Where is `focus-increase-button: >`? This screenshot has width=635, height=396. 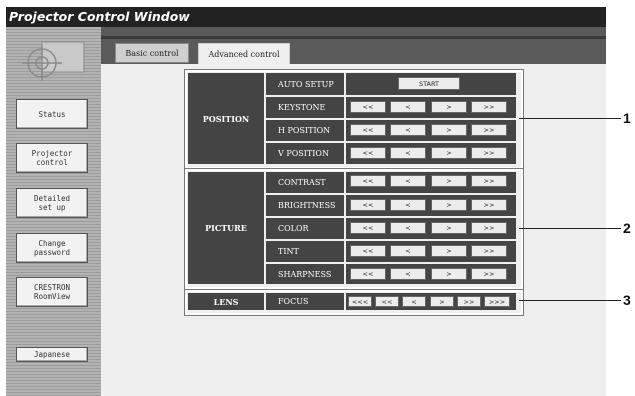
focus-increase-button: > is located at coordinates (442, 301).